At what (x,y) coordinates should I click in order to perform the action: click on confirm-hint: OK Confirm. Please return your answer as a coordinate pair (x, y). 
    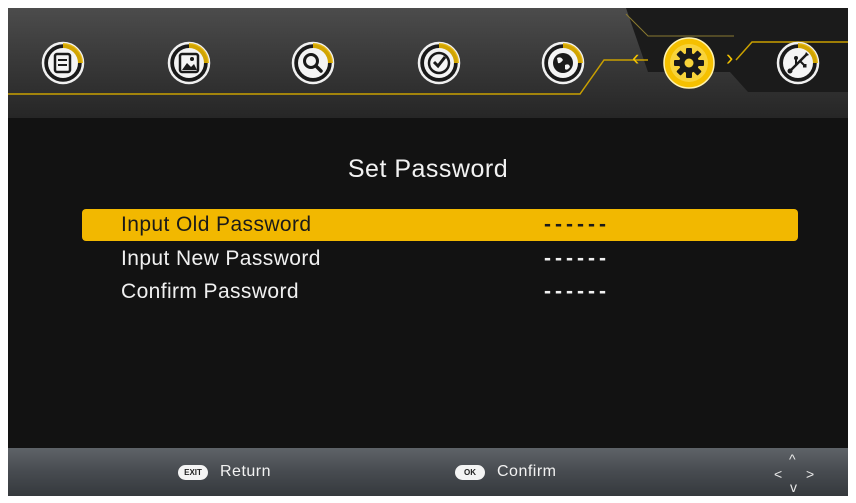
    Looking at the image, I should click on (506, 472).